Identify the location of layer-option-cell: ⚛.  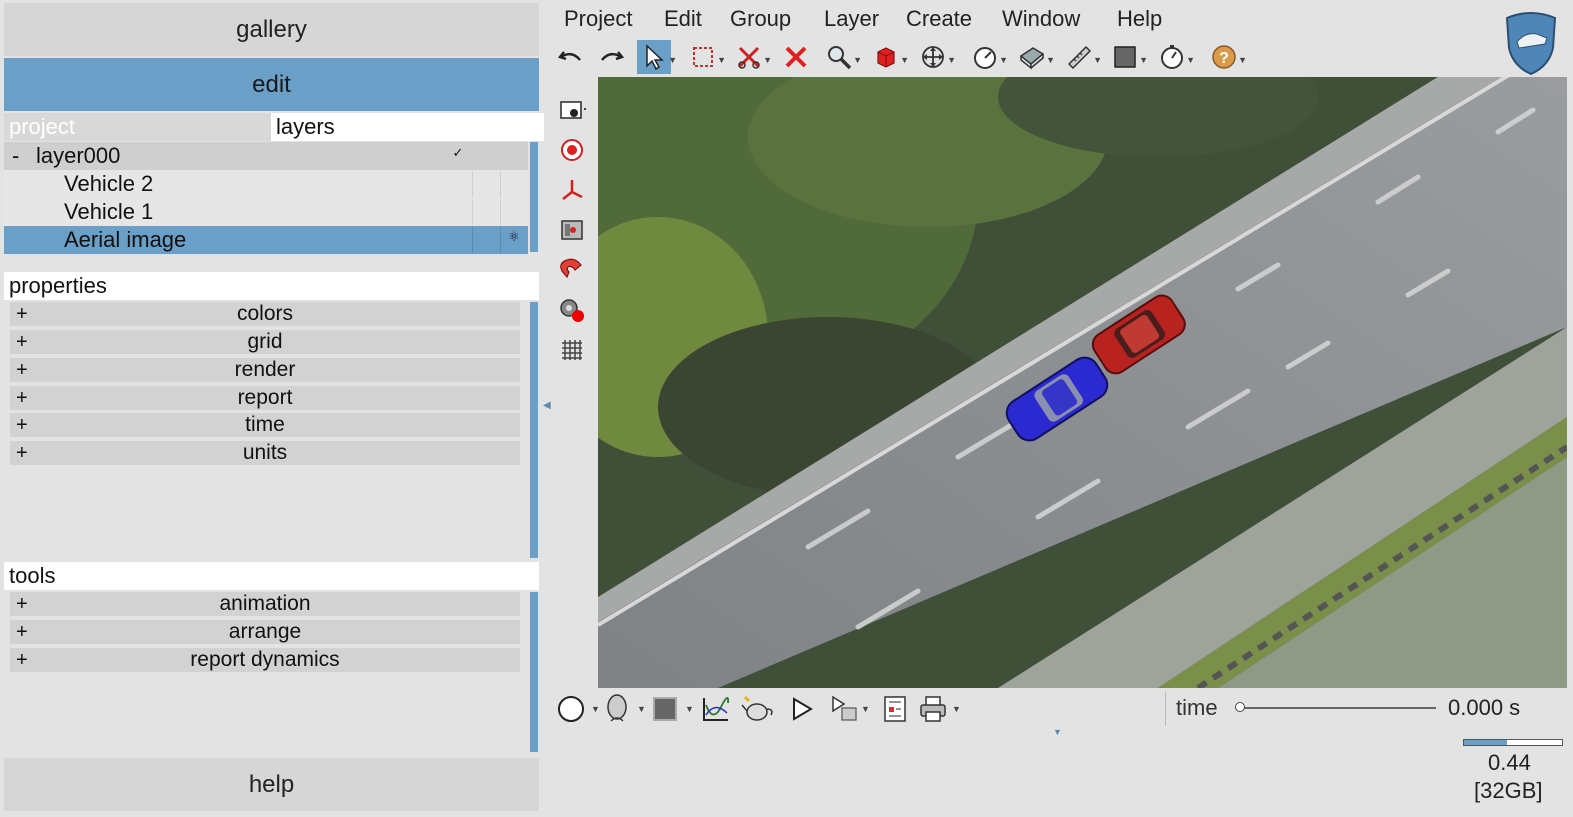
(513, 240).